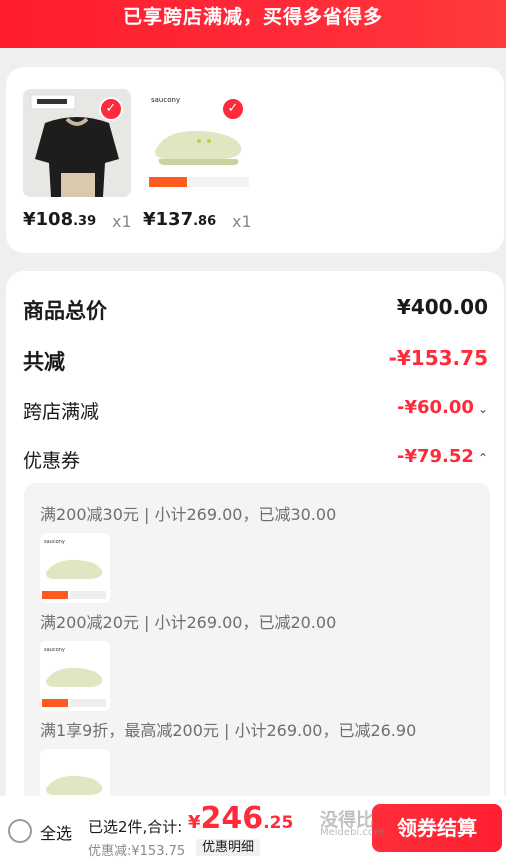  What do you see at coordinates (135, 827) in the screenshot?
I see `picked-count-label: 已选2件,合计:` at bounding box center [135, 827].